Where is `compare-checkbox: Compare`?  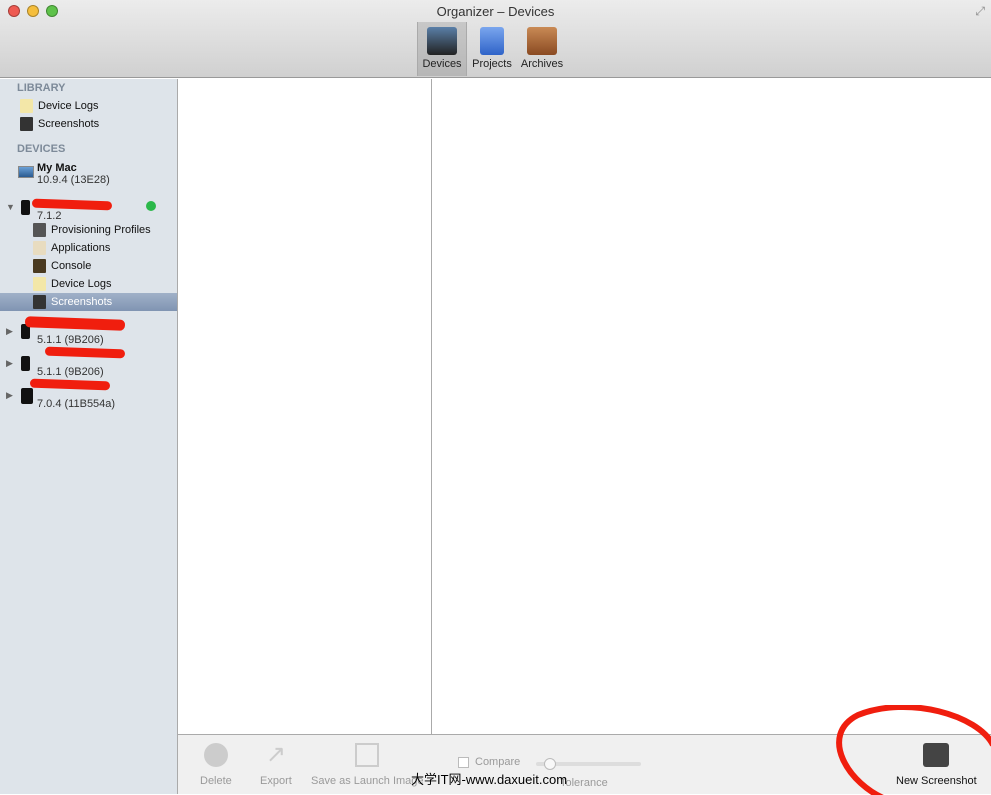 compare-checkbox: Compare is located at coordinates (489, 762).